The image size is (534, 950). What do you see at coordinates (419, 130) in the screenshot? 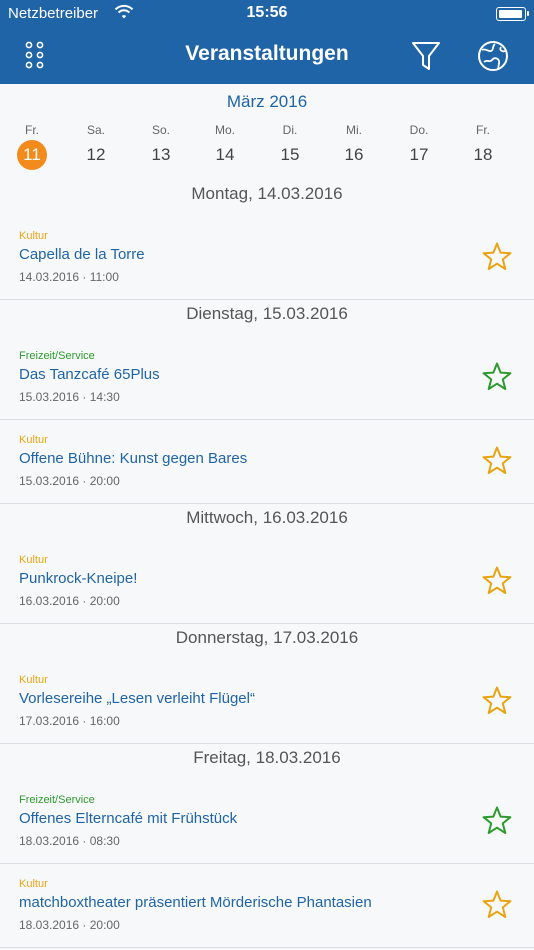
I see `day-name-label: Do.` at bounding box center [419, 130].